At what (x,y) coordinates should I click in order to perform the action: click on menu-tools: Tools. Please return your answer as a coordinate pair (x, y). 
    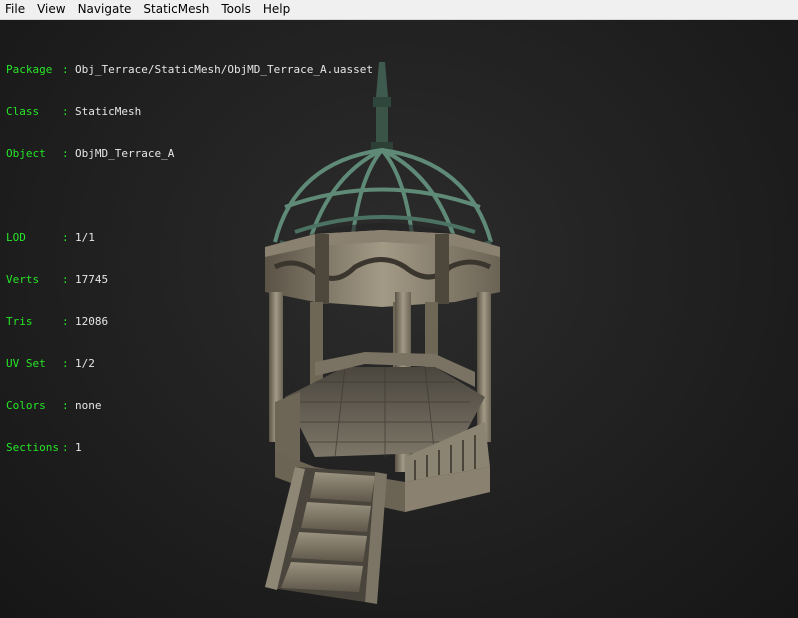
    Looking at the image, I should click on (236, 9).